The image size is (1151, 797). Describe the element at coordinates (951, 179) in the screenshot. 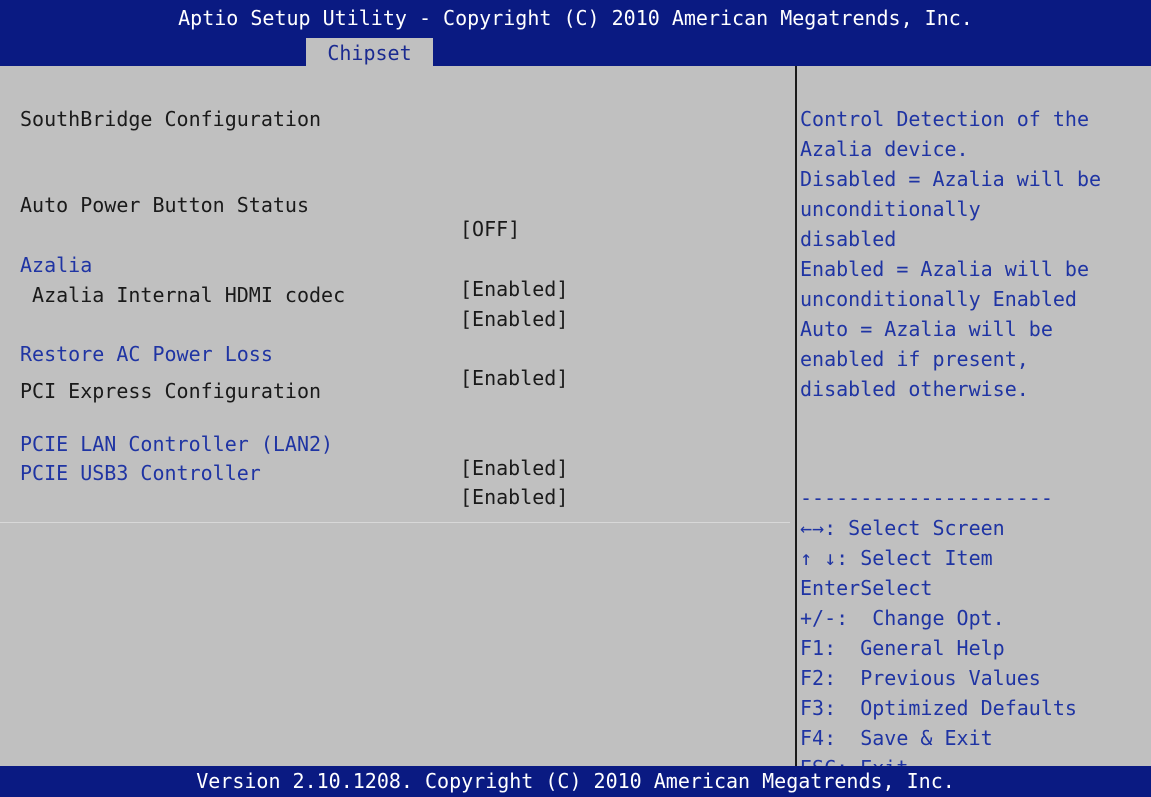

I see `help-line: Disabled = Azalia will be` at that location.